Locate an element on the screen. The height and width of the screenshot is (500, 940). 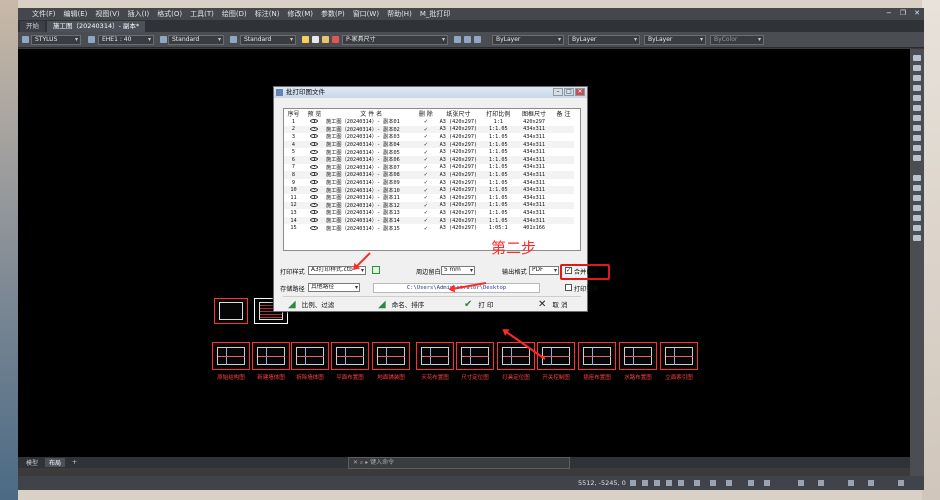
save-path-mode-select: 其他路径 is located at coordinates (334, 287).